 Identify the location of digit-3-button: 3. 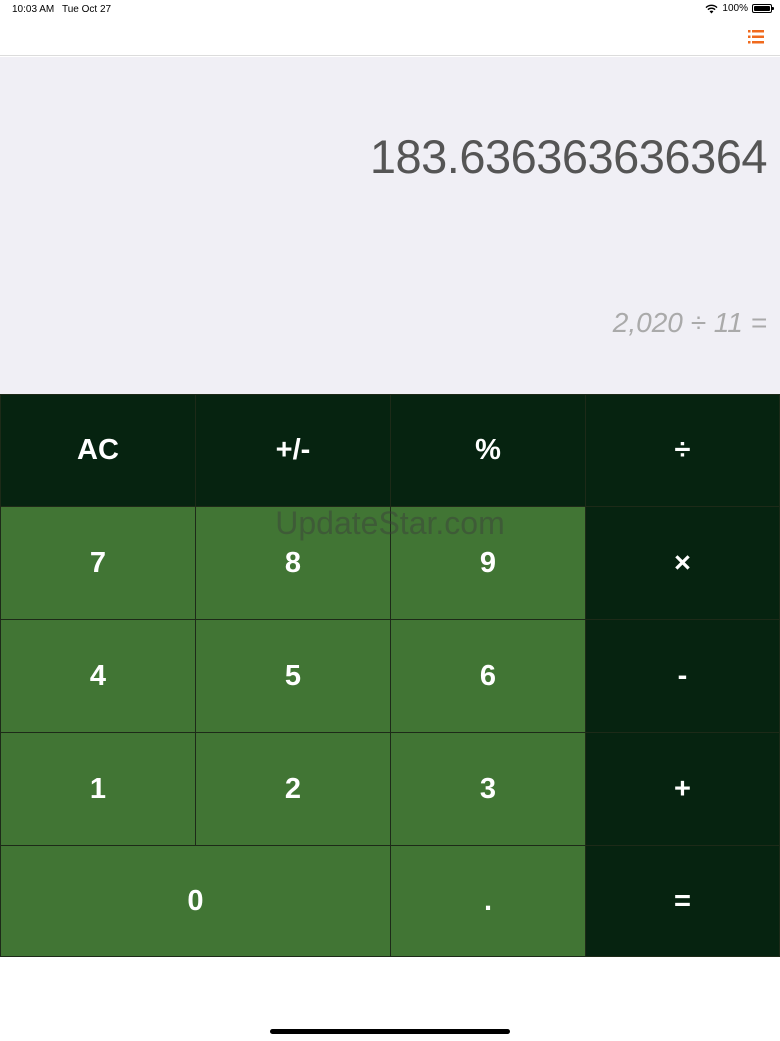
(488, 789).